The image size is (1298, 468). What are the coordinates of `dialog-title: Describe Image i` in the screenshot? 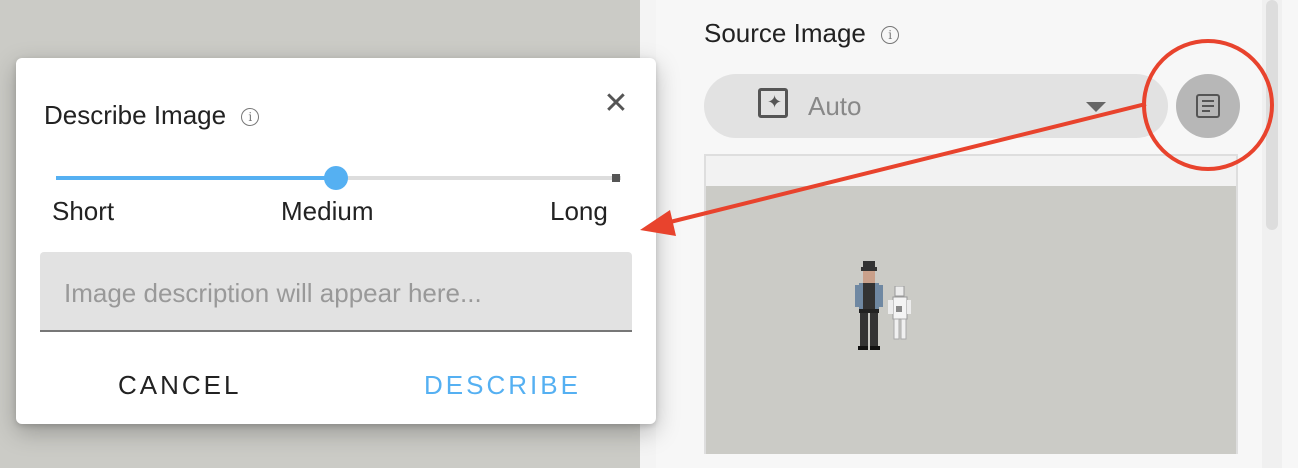 It's located at (152, 115).